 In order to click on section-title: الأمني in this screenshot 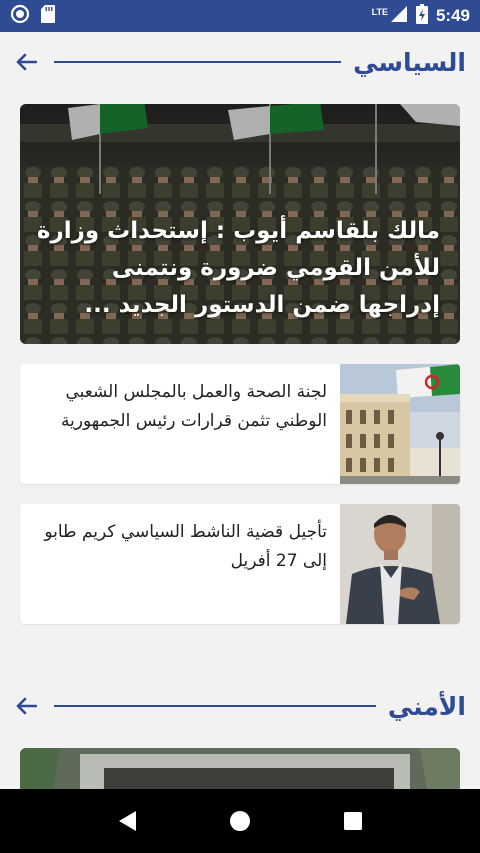, I will do `click(427, 706)`.